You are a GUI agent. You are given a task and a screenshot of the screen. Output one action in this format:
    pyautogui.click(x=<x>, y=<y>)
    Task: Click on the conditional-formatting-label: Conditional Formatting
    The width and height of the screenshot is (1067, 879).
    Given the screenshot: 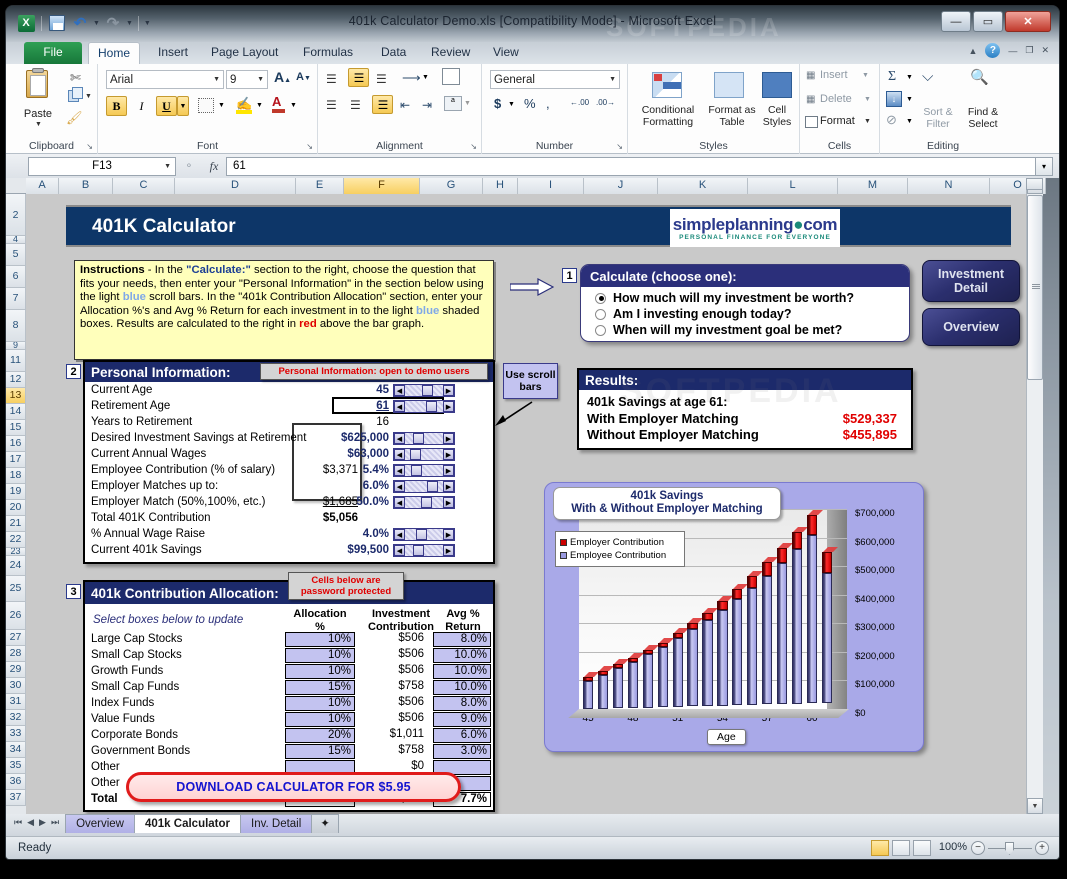 What is the action you would take?
    pyautogui.click(x=668, y=116)
    